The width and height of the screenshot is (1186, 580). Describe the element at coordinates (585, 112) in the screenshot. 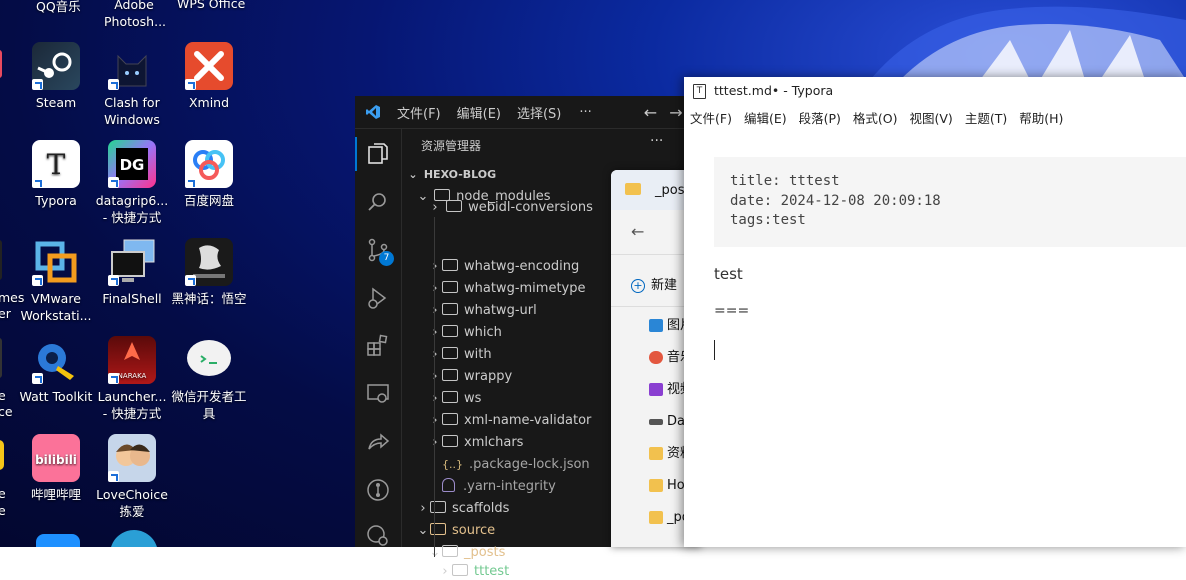

I see `menu-more: ···` at that location.